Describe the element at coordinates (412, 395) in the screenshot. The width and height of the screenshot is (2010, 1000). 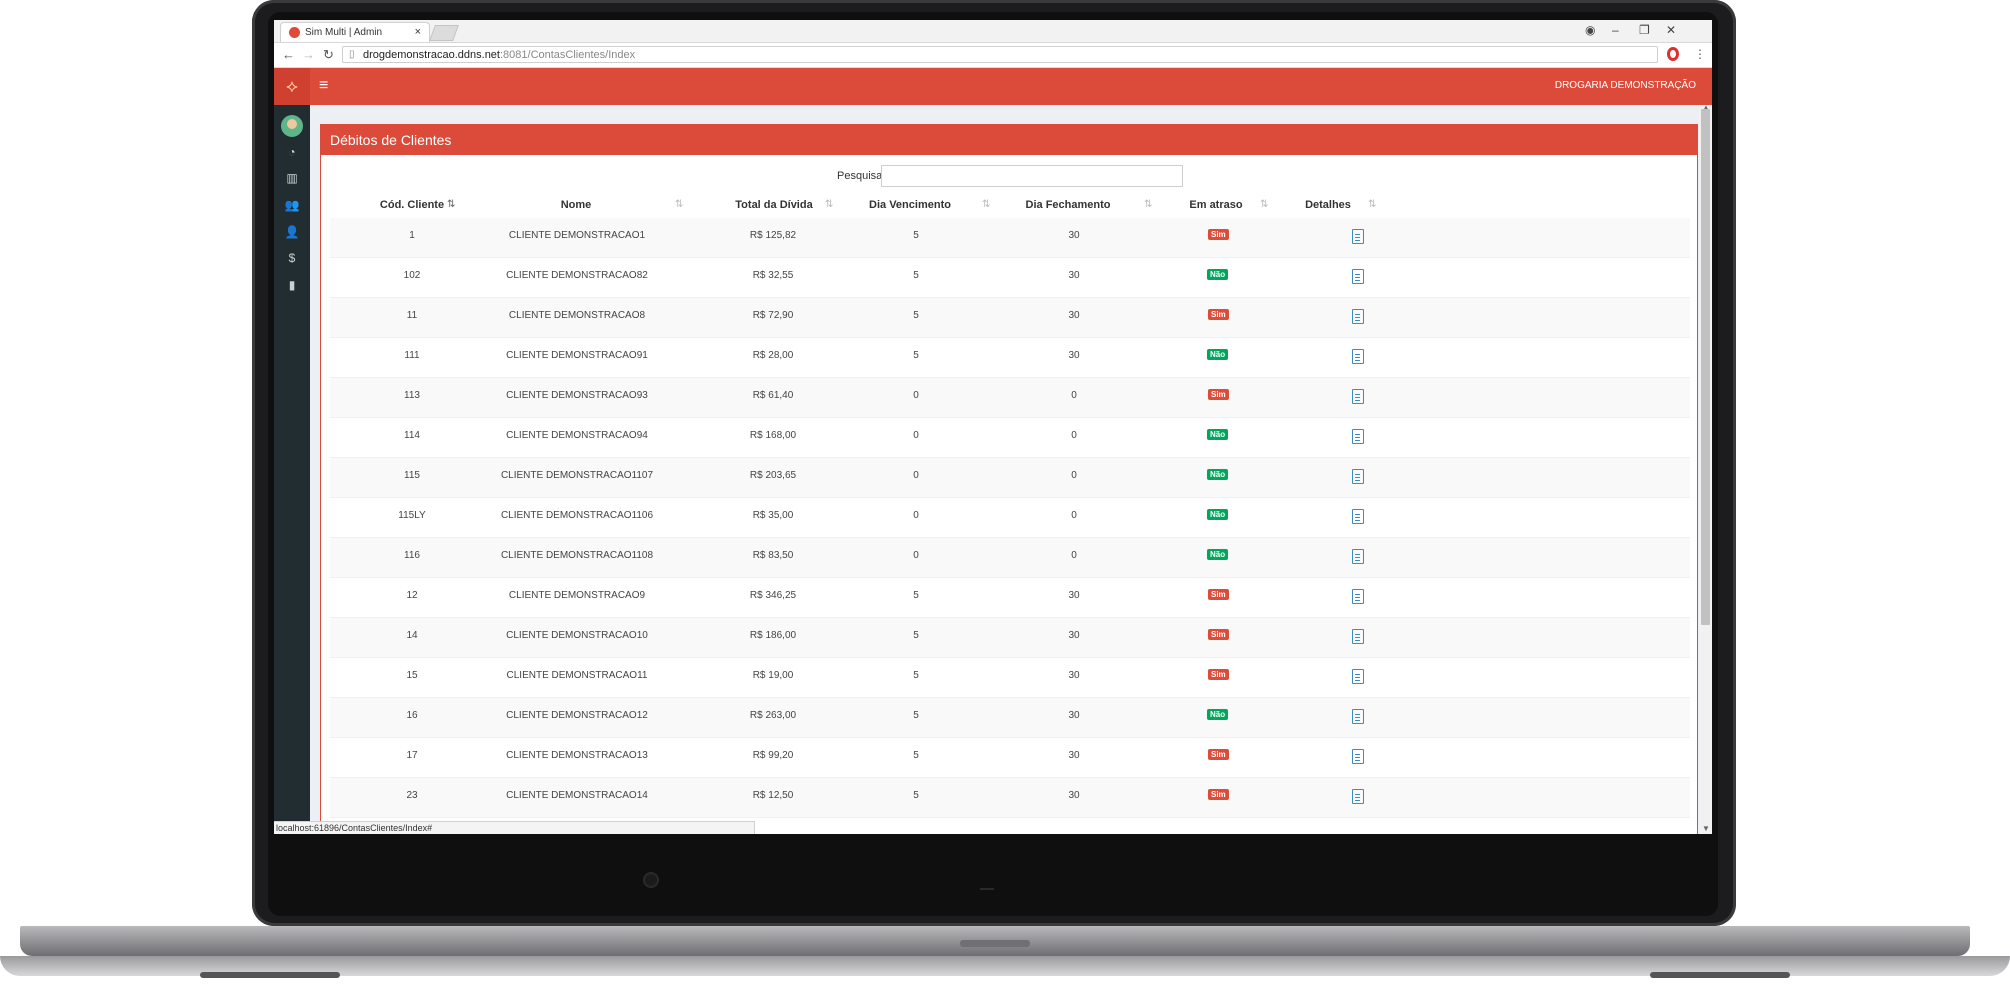
I see `cell-cod-cliente: 113` at that location.